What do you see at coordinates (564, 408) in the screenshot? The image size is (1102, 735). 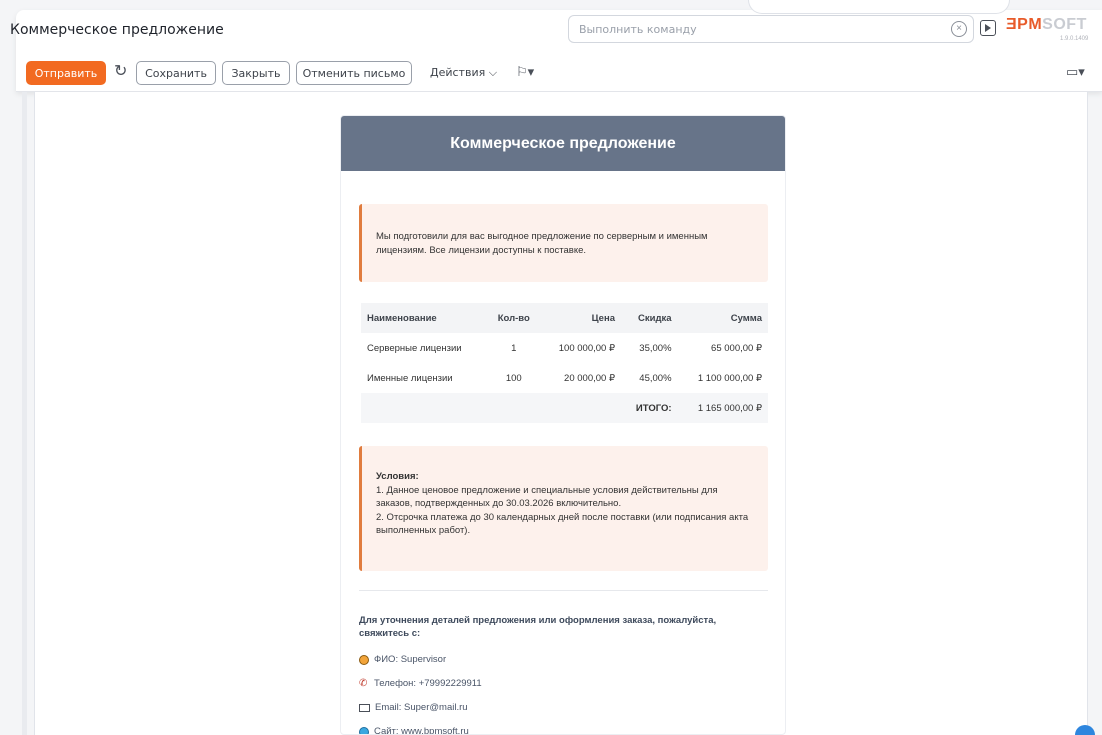 I see `total-row: ИТОГО: 1 165 000,00 ₽` at bounding box center [564, 408].